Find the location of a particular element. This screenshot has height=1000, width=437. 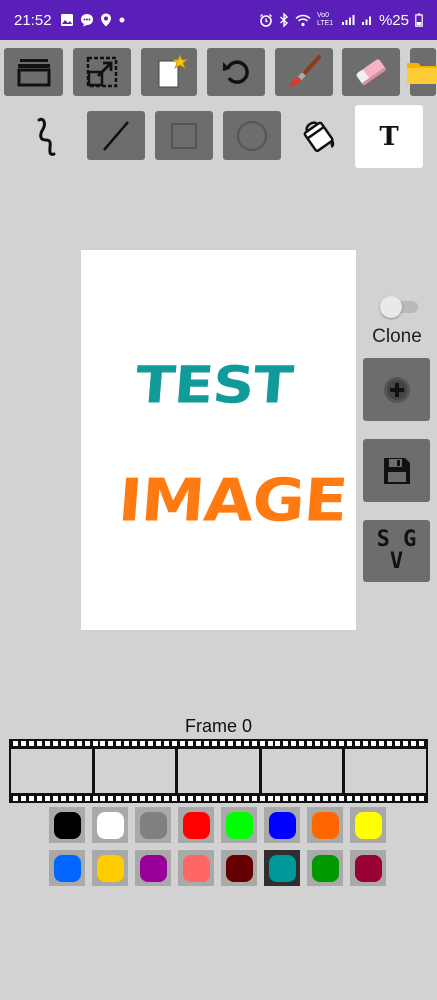

filmstrip is located at coordinates (218, 771).